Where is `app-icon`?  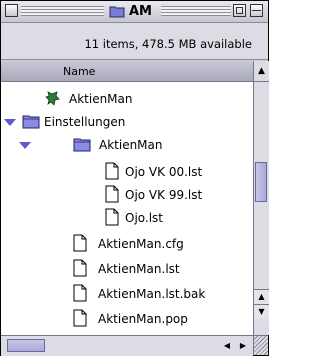 app-icon is located at coordinates (52, 98).